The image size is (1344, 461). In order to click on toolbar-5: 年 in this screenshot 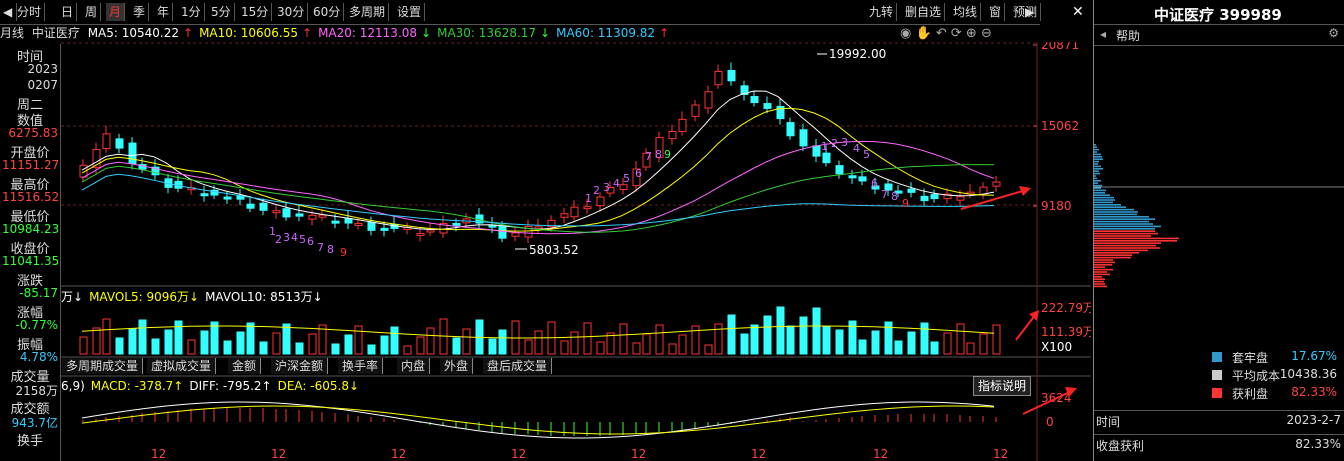, I will do `click(163, 12)`.